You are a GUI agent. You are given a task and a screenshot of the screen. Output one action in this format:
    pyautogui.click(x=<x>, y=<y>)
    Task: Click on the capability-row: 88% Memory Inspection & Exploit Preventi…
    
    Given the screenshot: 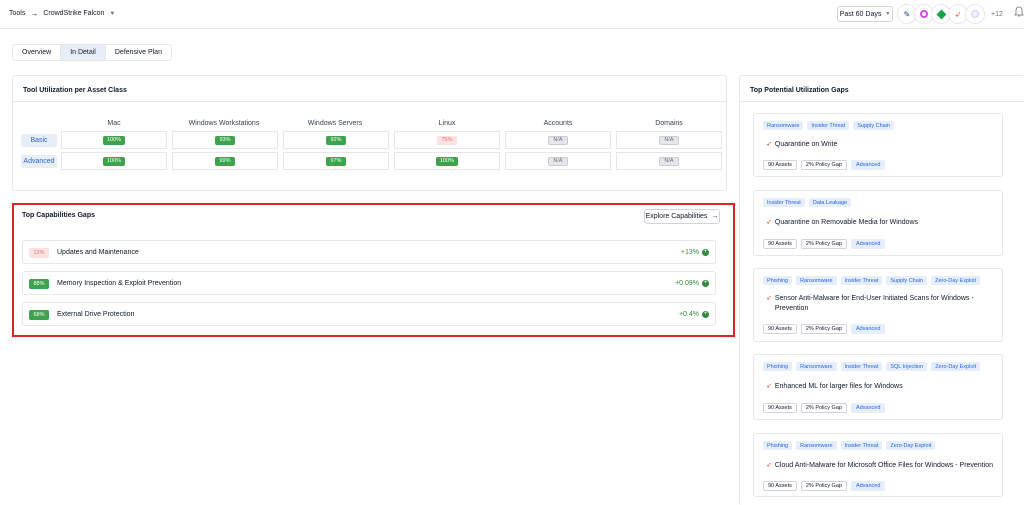 What is the action you would take?
    pyautogui.click(x=369, y=283)
    